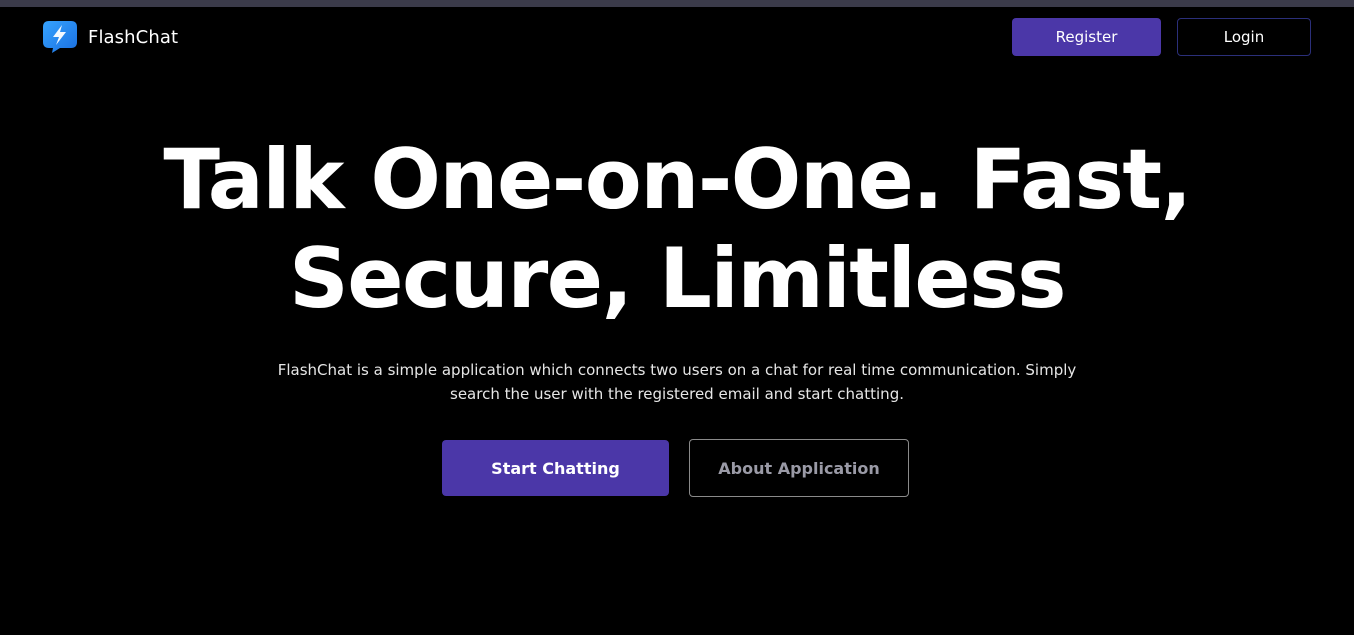 The image size is (1354, 635). Describe the element at coordinates (677, 278) in the screenshot. I see `hero-title-line-2: Secure, Limitless` at that location.